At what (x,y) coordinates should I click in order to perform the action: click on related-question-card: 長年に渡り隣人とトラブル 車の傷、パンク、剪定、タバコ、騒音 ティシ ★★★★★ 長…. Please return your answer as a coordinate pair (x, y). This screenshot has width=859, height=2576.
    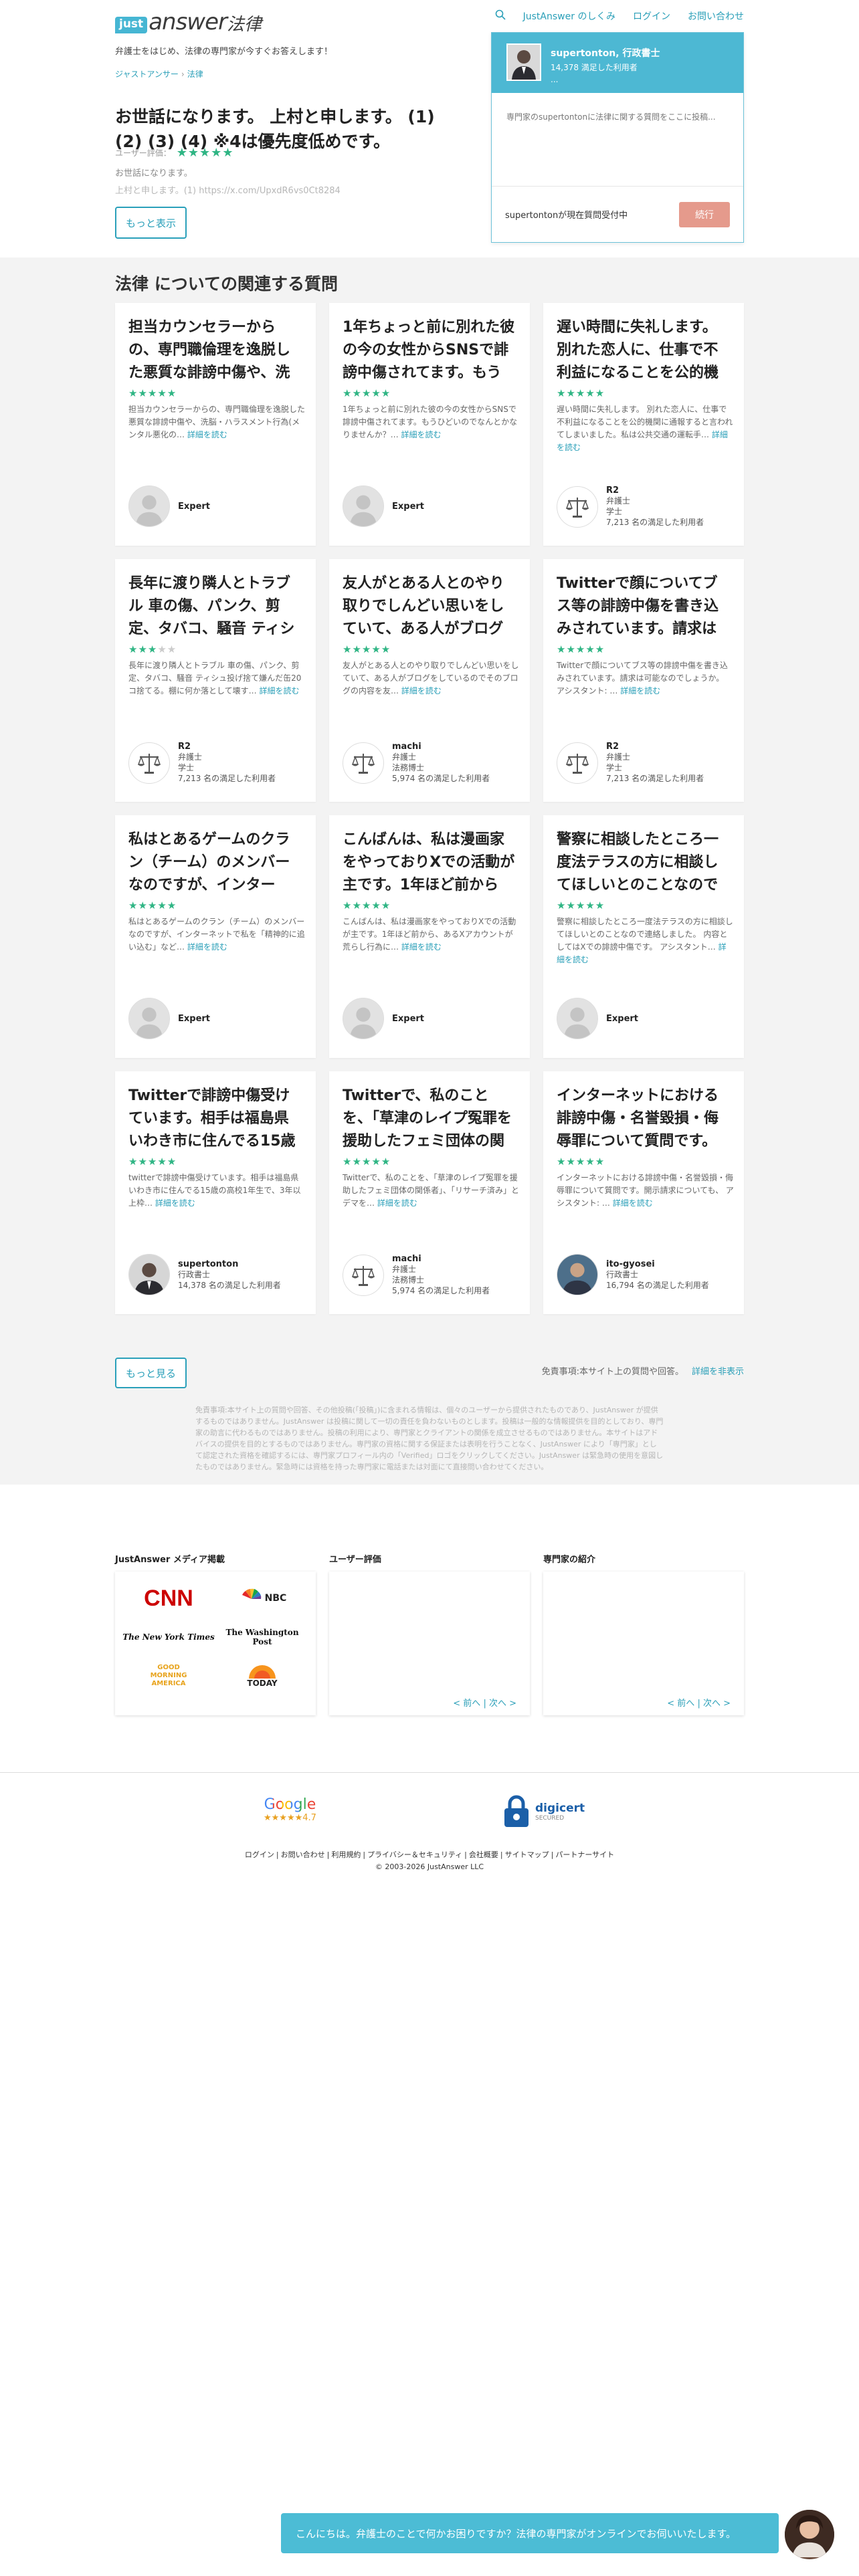
    Looking at the image, I should click on (215, 680).